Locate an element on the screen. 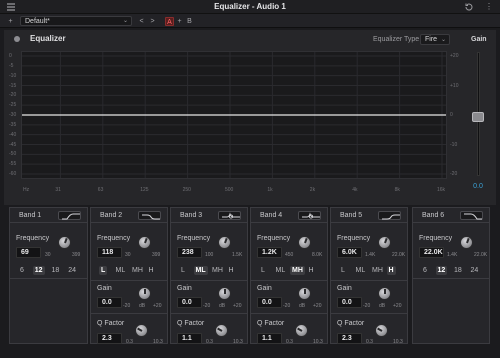 The height and width of the screenshot is (358, 500). eq-type-dropdown: Fire ⌄ is located at coordinates (435, 39).